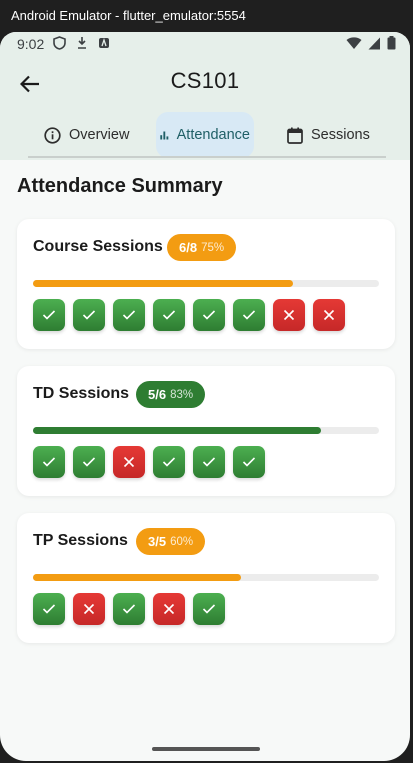 The width and height of the screenshot is (413, 763). Describe the element at coordinates (213, 247) in the screenshot. I see `attendance-percent: 75%` at that location.